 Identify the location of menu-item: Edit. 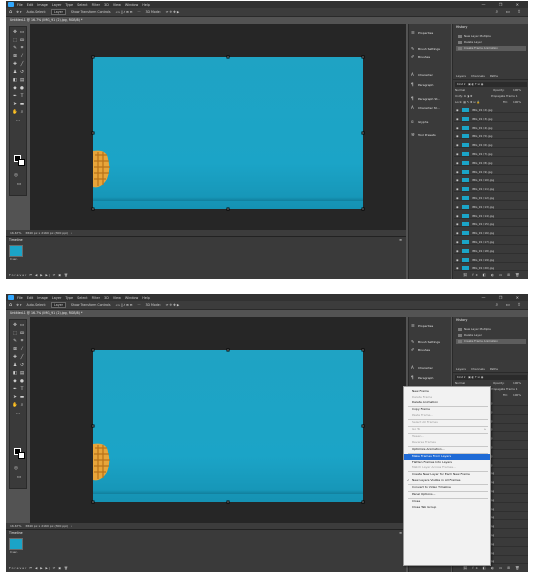
(30, 298).